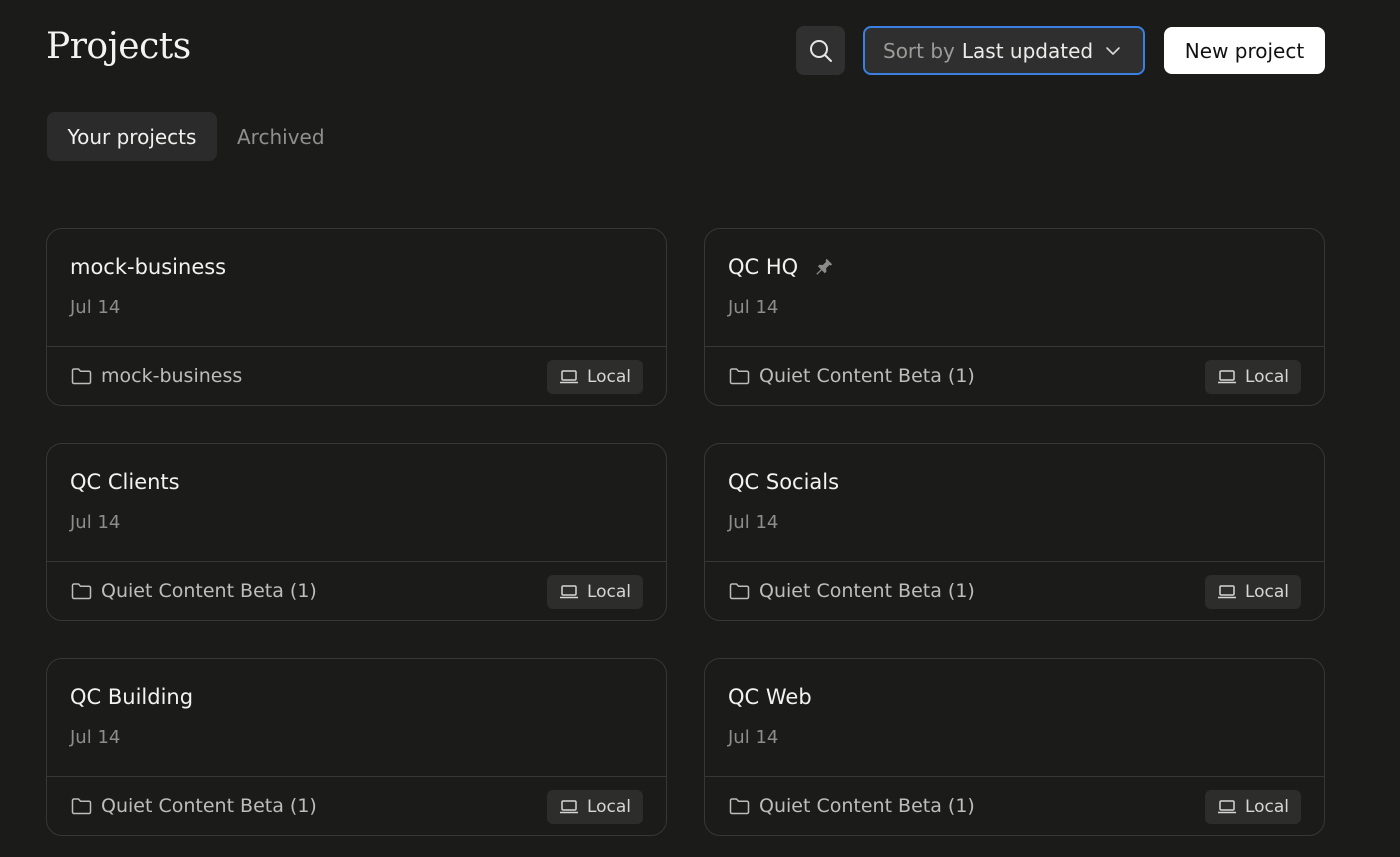  Describe the element at coordinates (1014, 503) in the screenshot. I see `project-card-header: QC Socials Jul 14` at that location.